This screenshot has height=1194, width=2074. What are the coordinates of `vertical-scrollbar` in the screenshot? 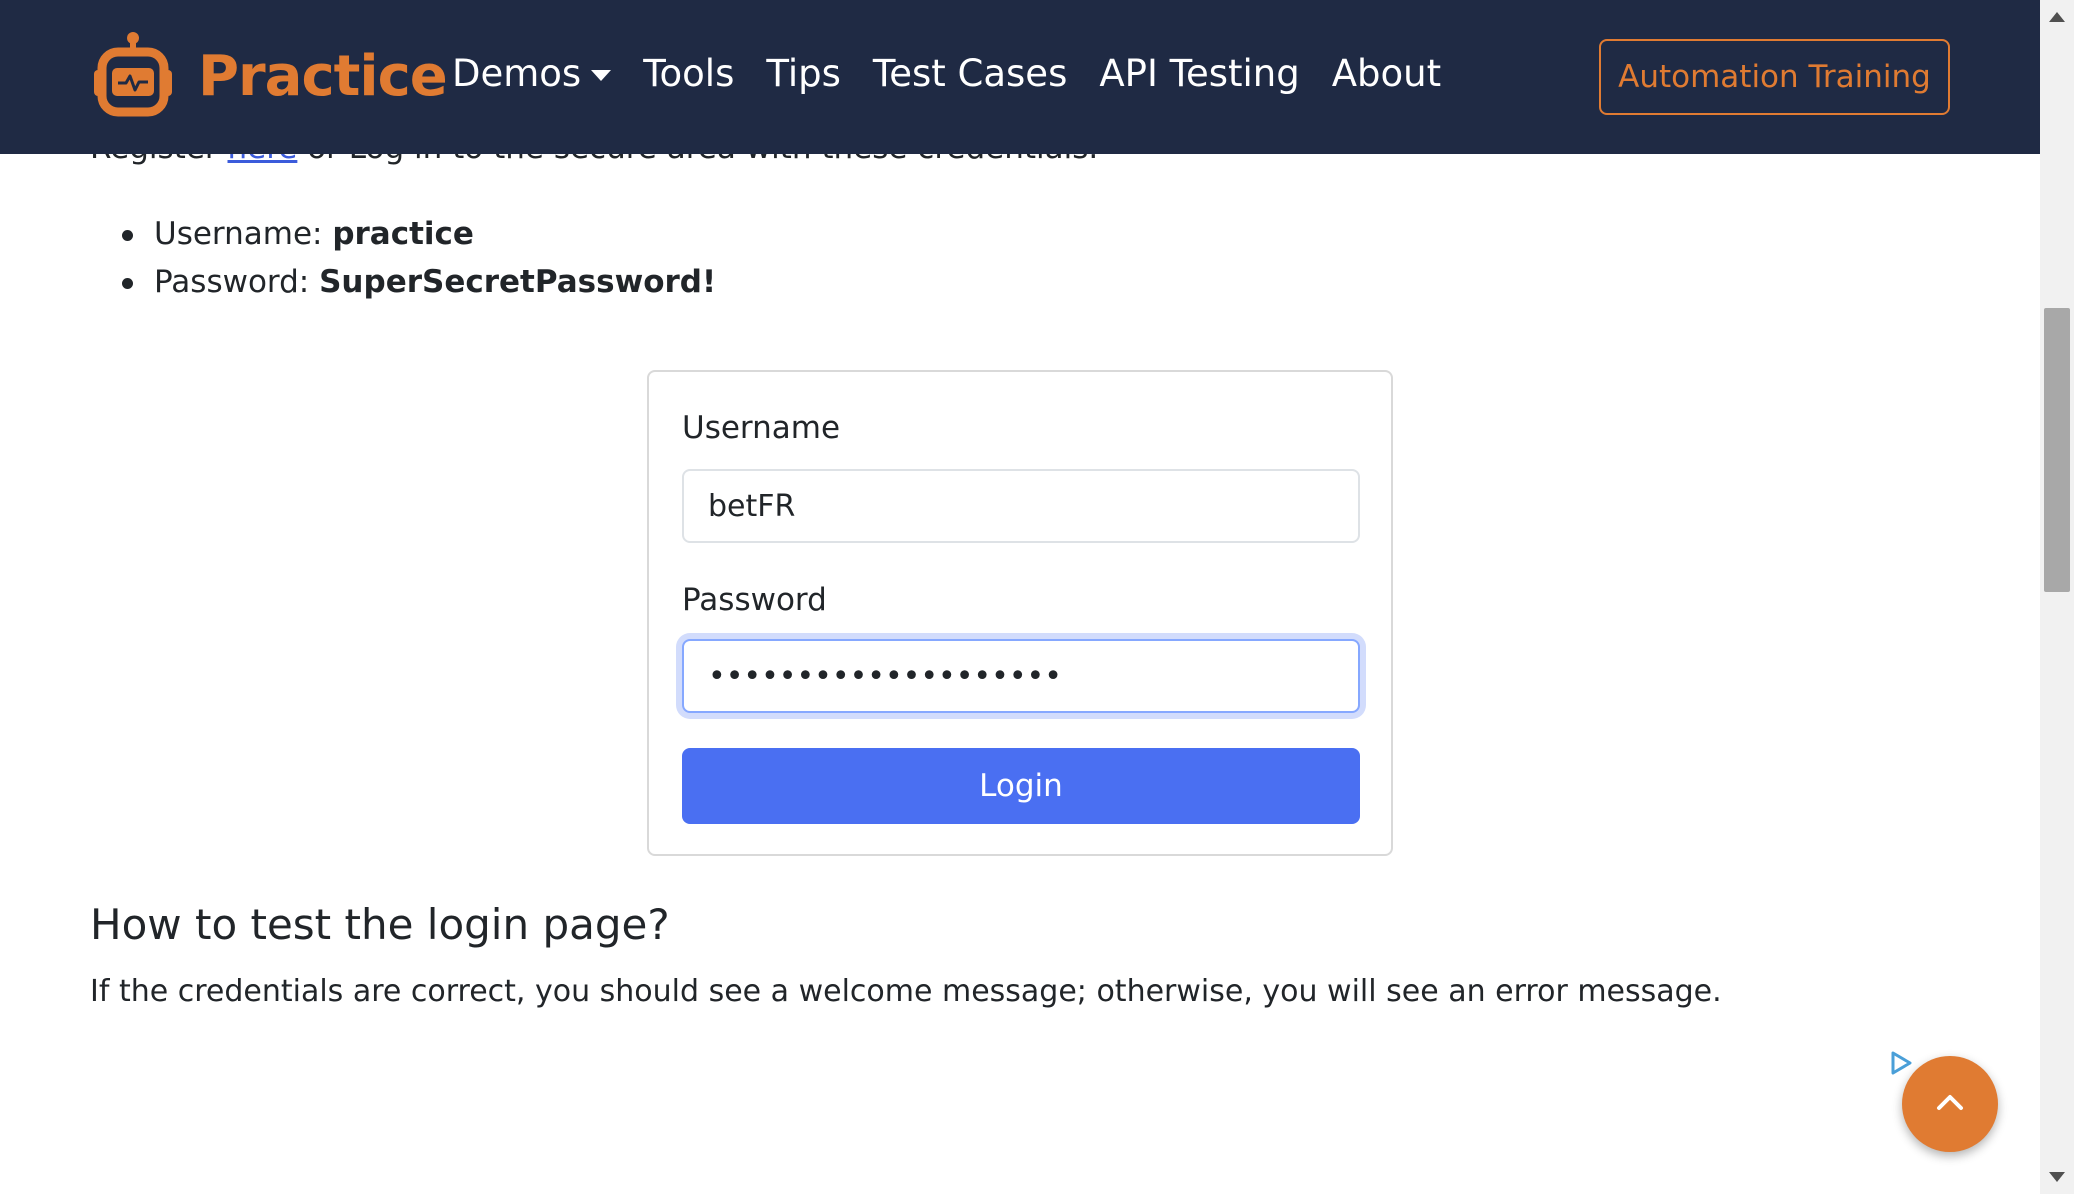 It's located at (2057, 597).